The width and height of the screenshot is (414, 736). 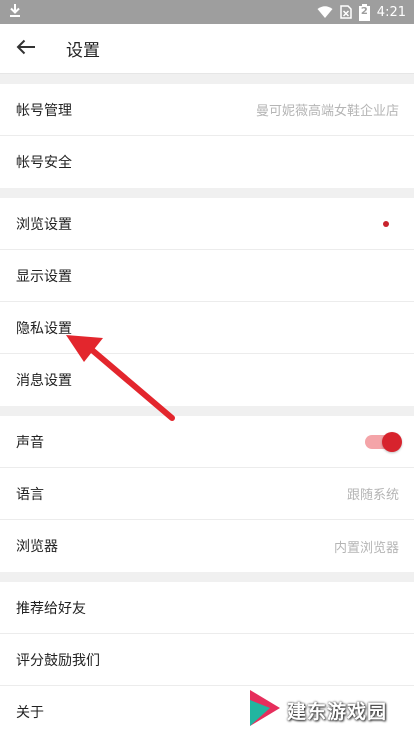 I want to click on row-language: 语言 跟随系统, so click(x=207, y=494).